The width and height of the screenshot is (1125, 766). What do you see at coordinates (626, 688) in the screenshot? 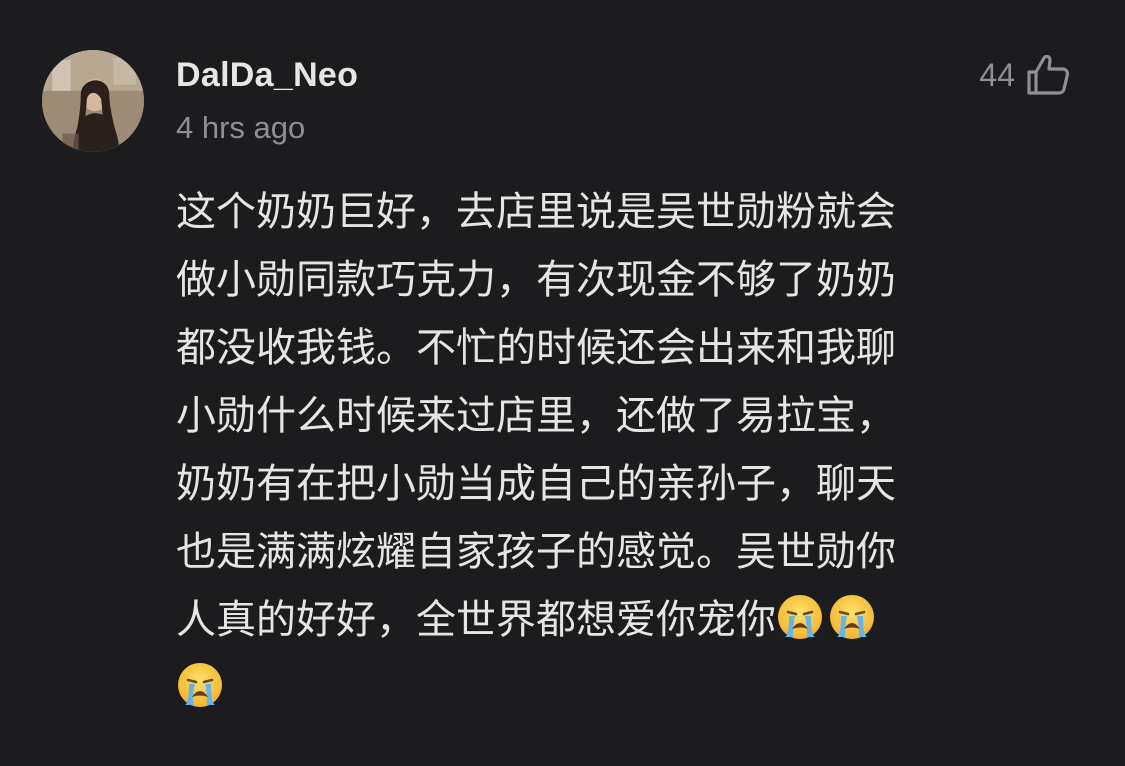
I see `comment-line-emoji` at bounding box center [626, 688].